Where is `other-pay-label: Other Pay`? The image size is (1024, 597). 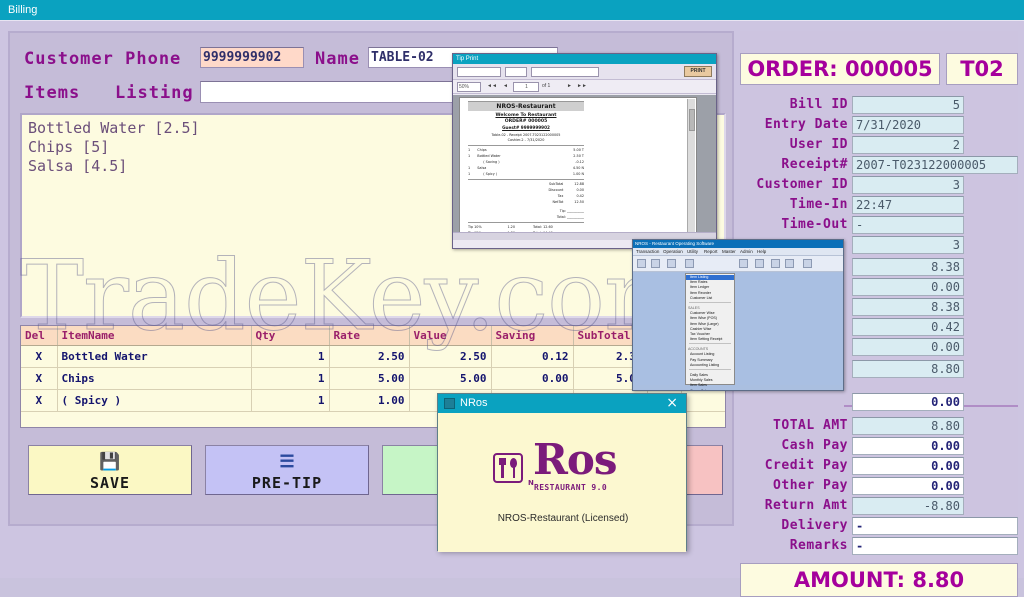 other-pay-label: Other Pay is located at coordinates (810, 485).